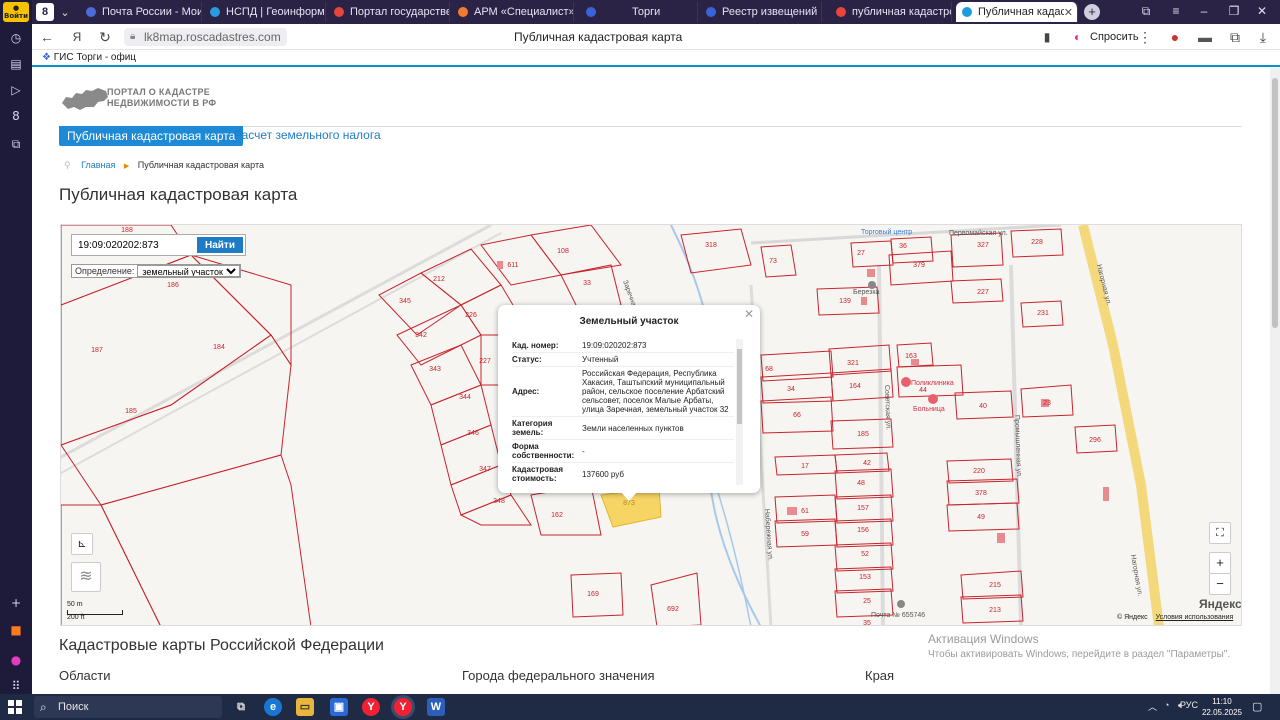 The height and width of the screenshot is (720, 1280). Describe the element at coordinates (82, 544) in the screenshot. I see `ruler-icon: ⊾` at that location.